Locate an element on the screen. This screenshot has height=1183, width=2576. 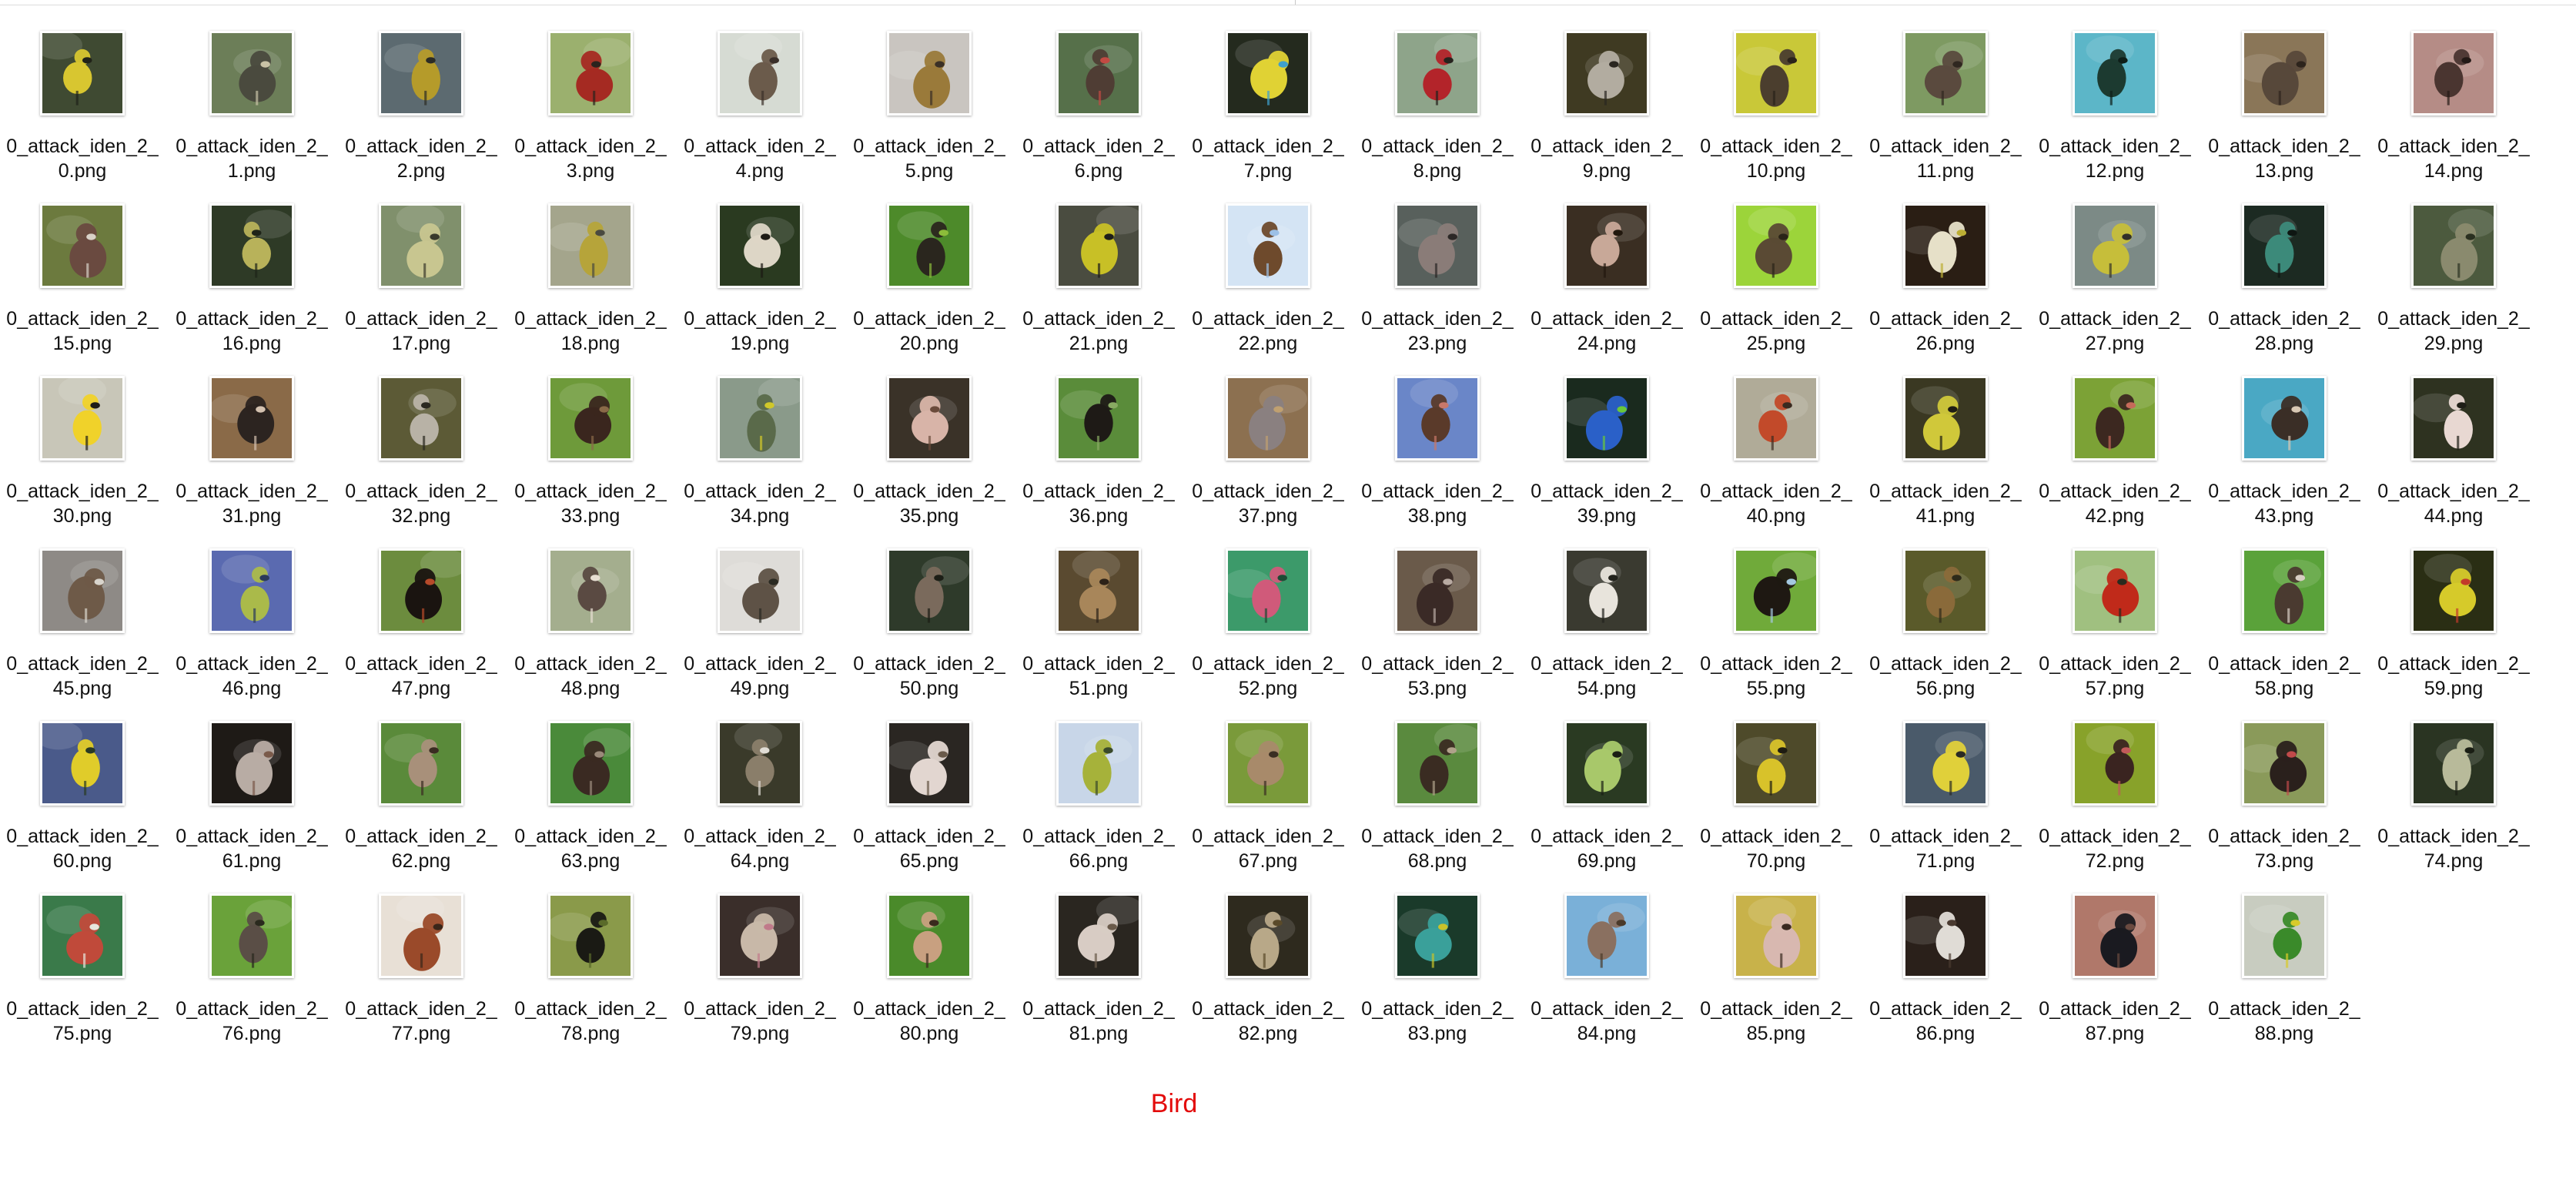
file-name: 0_attack_iden_2_ 61.png is located at coordinates (252, 848).